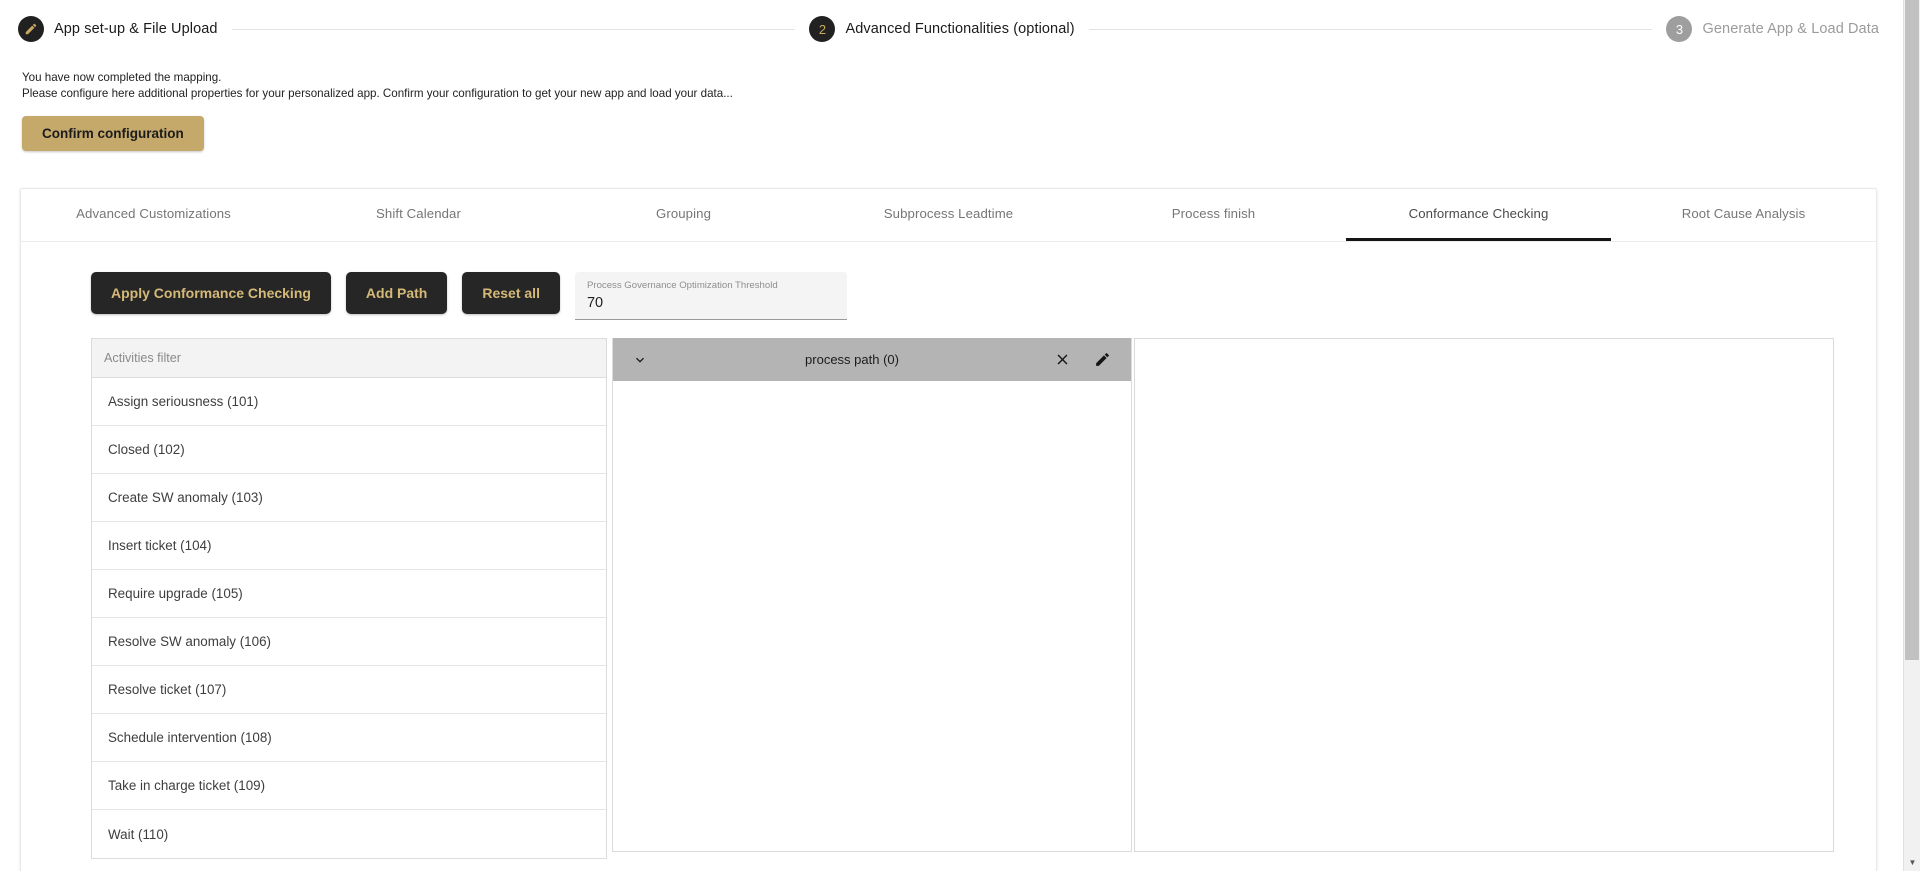 This screenshot has width=1920, height=871. What do you see at coordinates (136, 29) in the screenshot?
I see `step-1-label: App set-up & File Upload` at bounding box center [136, 29].